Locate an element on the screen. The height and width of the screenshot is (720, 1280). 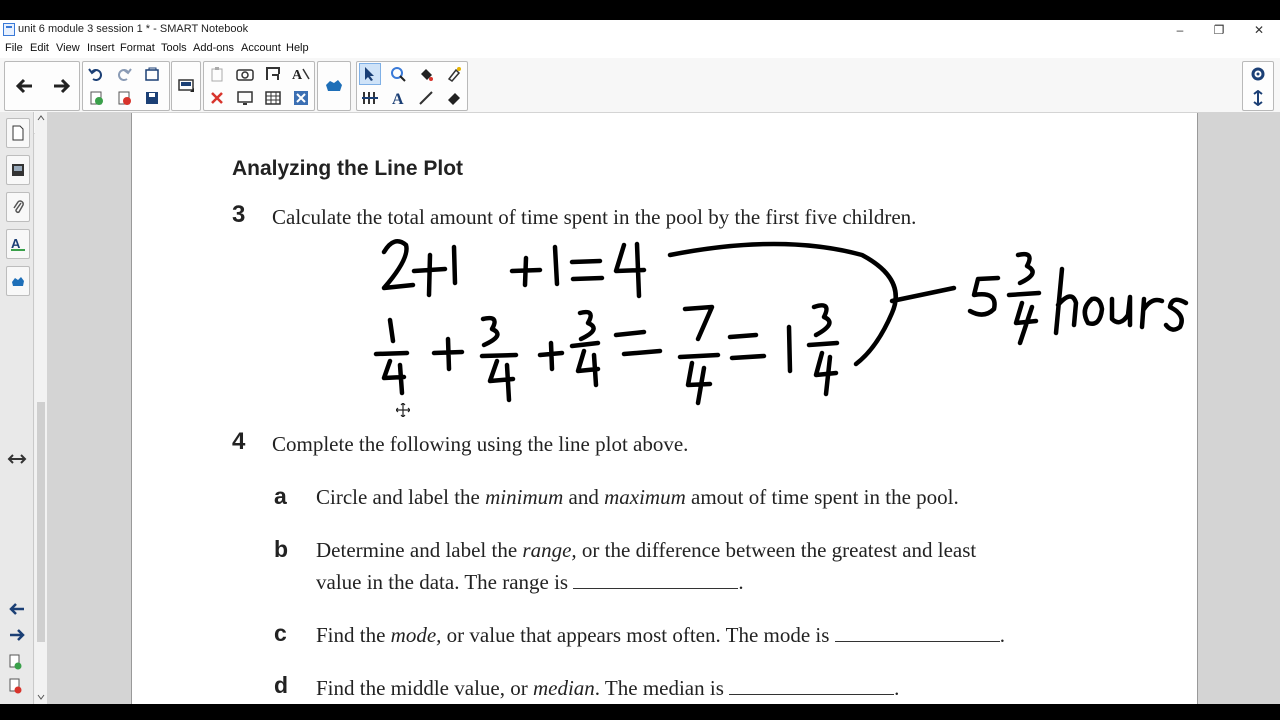
add-ons-icon is located at coordinates (18, 281).